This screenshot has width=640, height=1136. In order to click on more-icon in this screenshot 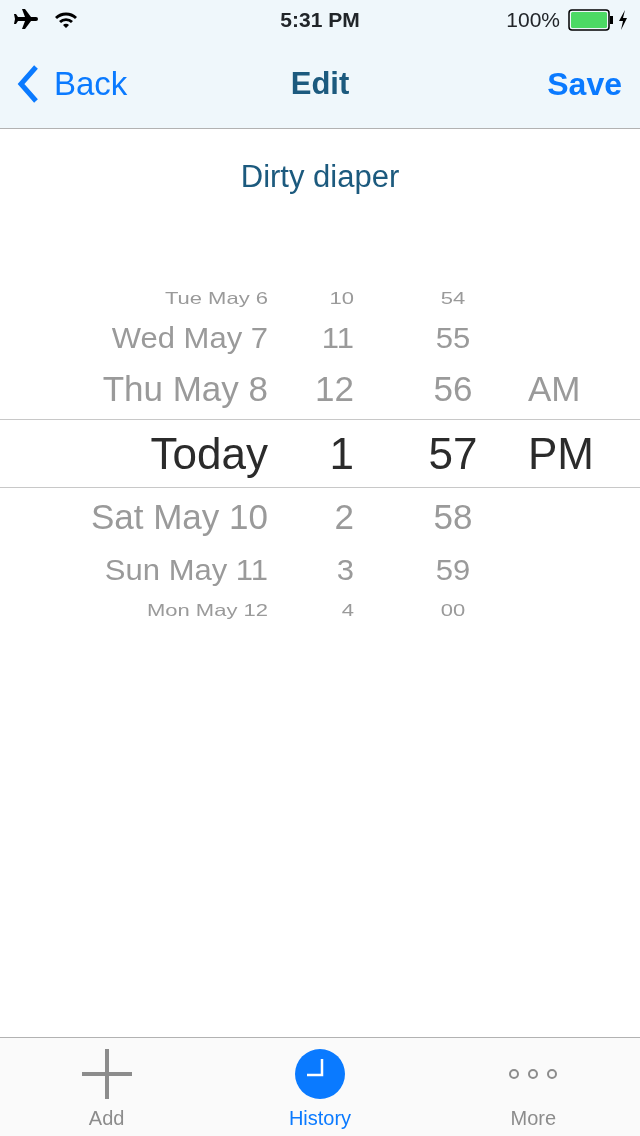, I will do `click(533, 1074)`.